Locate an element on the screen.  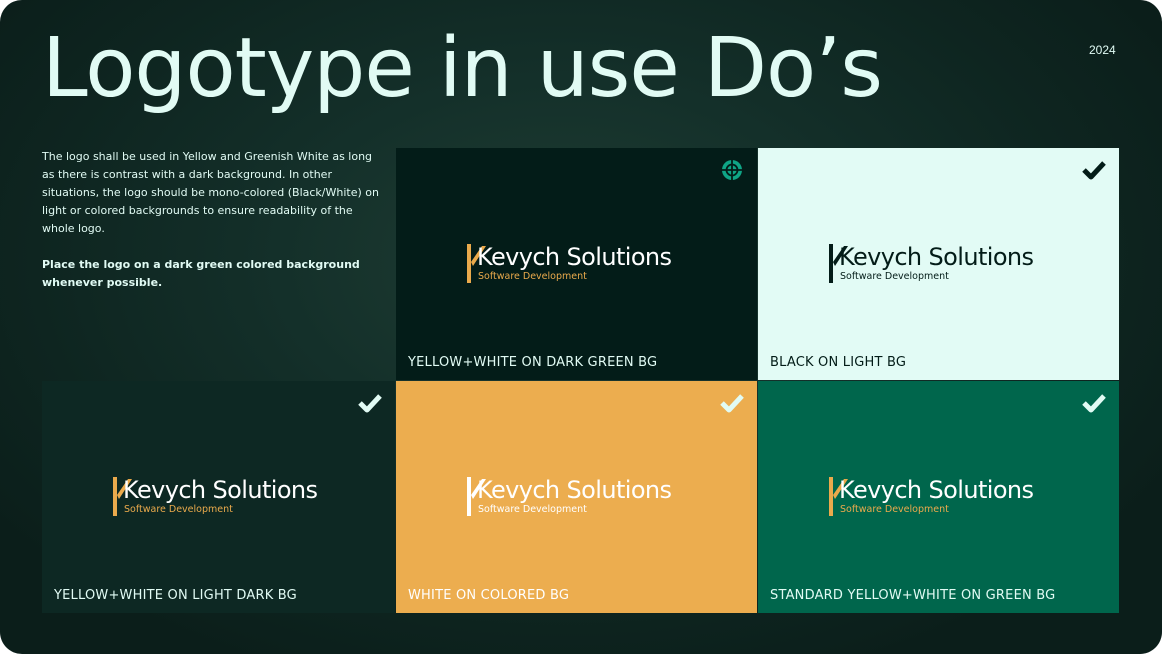
tile-label: YELLOW+WHITE ON DARK GREEN BG is located at coordinates (533, 362).